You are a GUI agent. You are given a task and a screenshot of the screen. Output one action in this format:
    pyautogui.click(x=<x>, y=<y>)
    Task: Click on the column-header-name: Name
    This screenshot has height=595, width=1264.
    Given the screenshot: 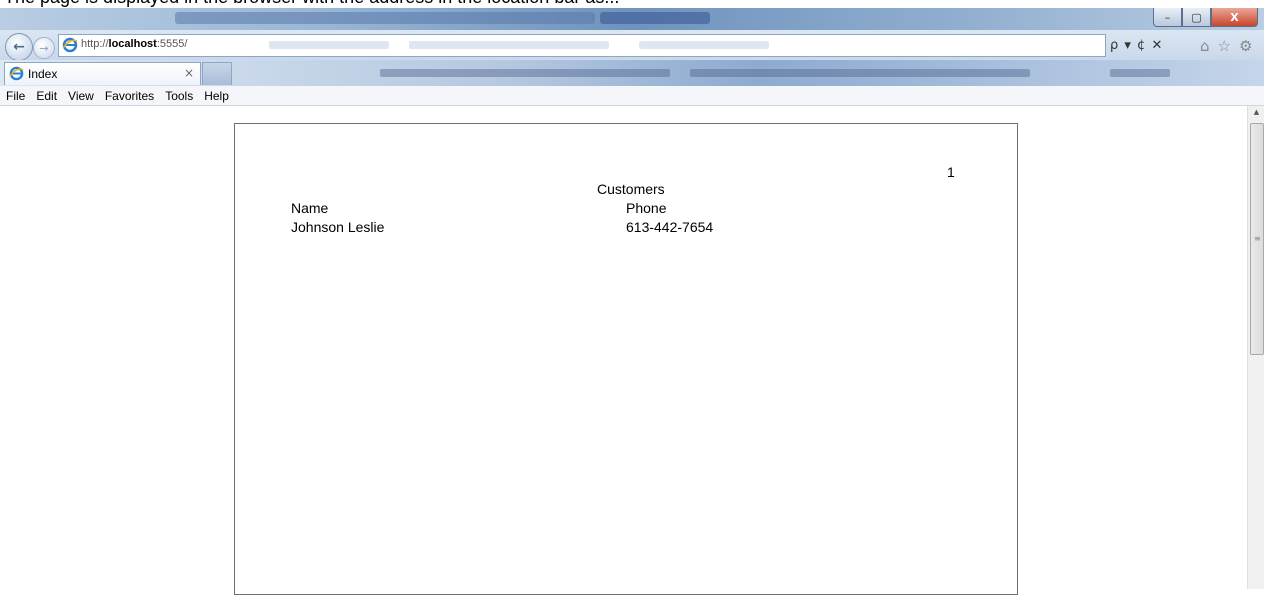 What is the action you would take?
    pyautogui.click(x=310, y=208)
    